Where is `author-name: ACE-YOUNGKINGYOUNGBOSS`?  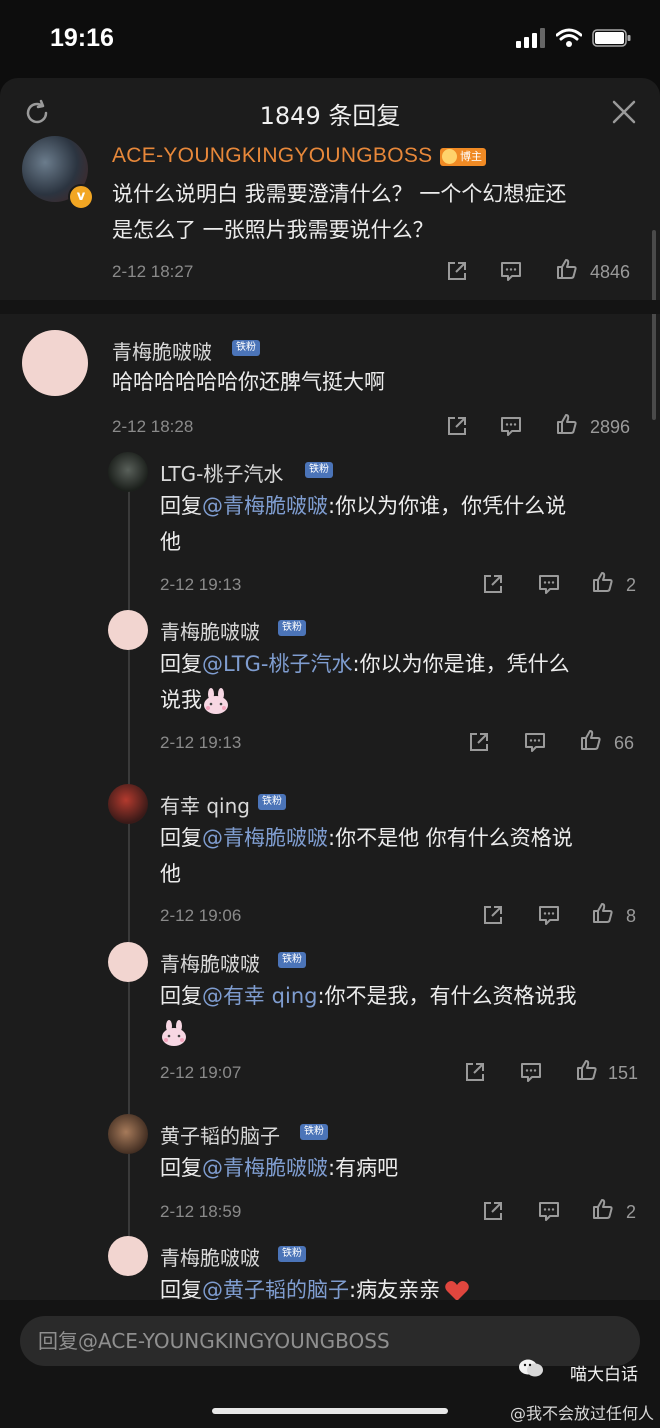
author-name: ACE-YOUNGKINGYOUNGBOSS is located at coordinates (272, 156).